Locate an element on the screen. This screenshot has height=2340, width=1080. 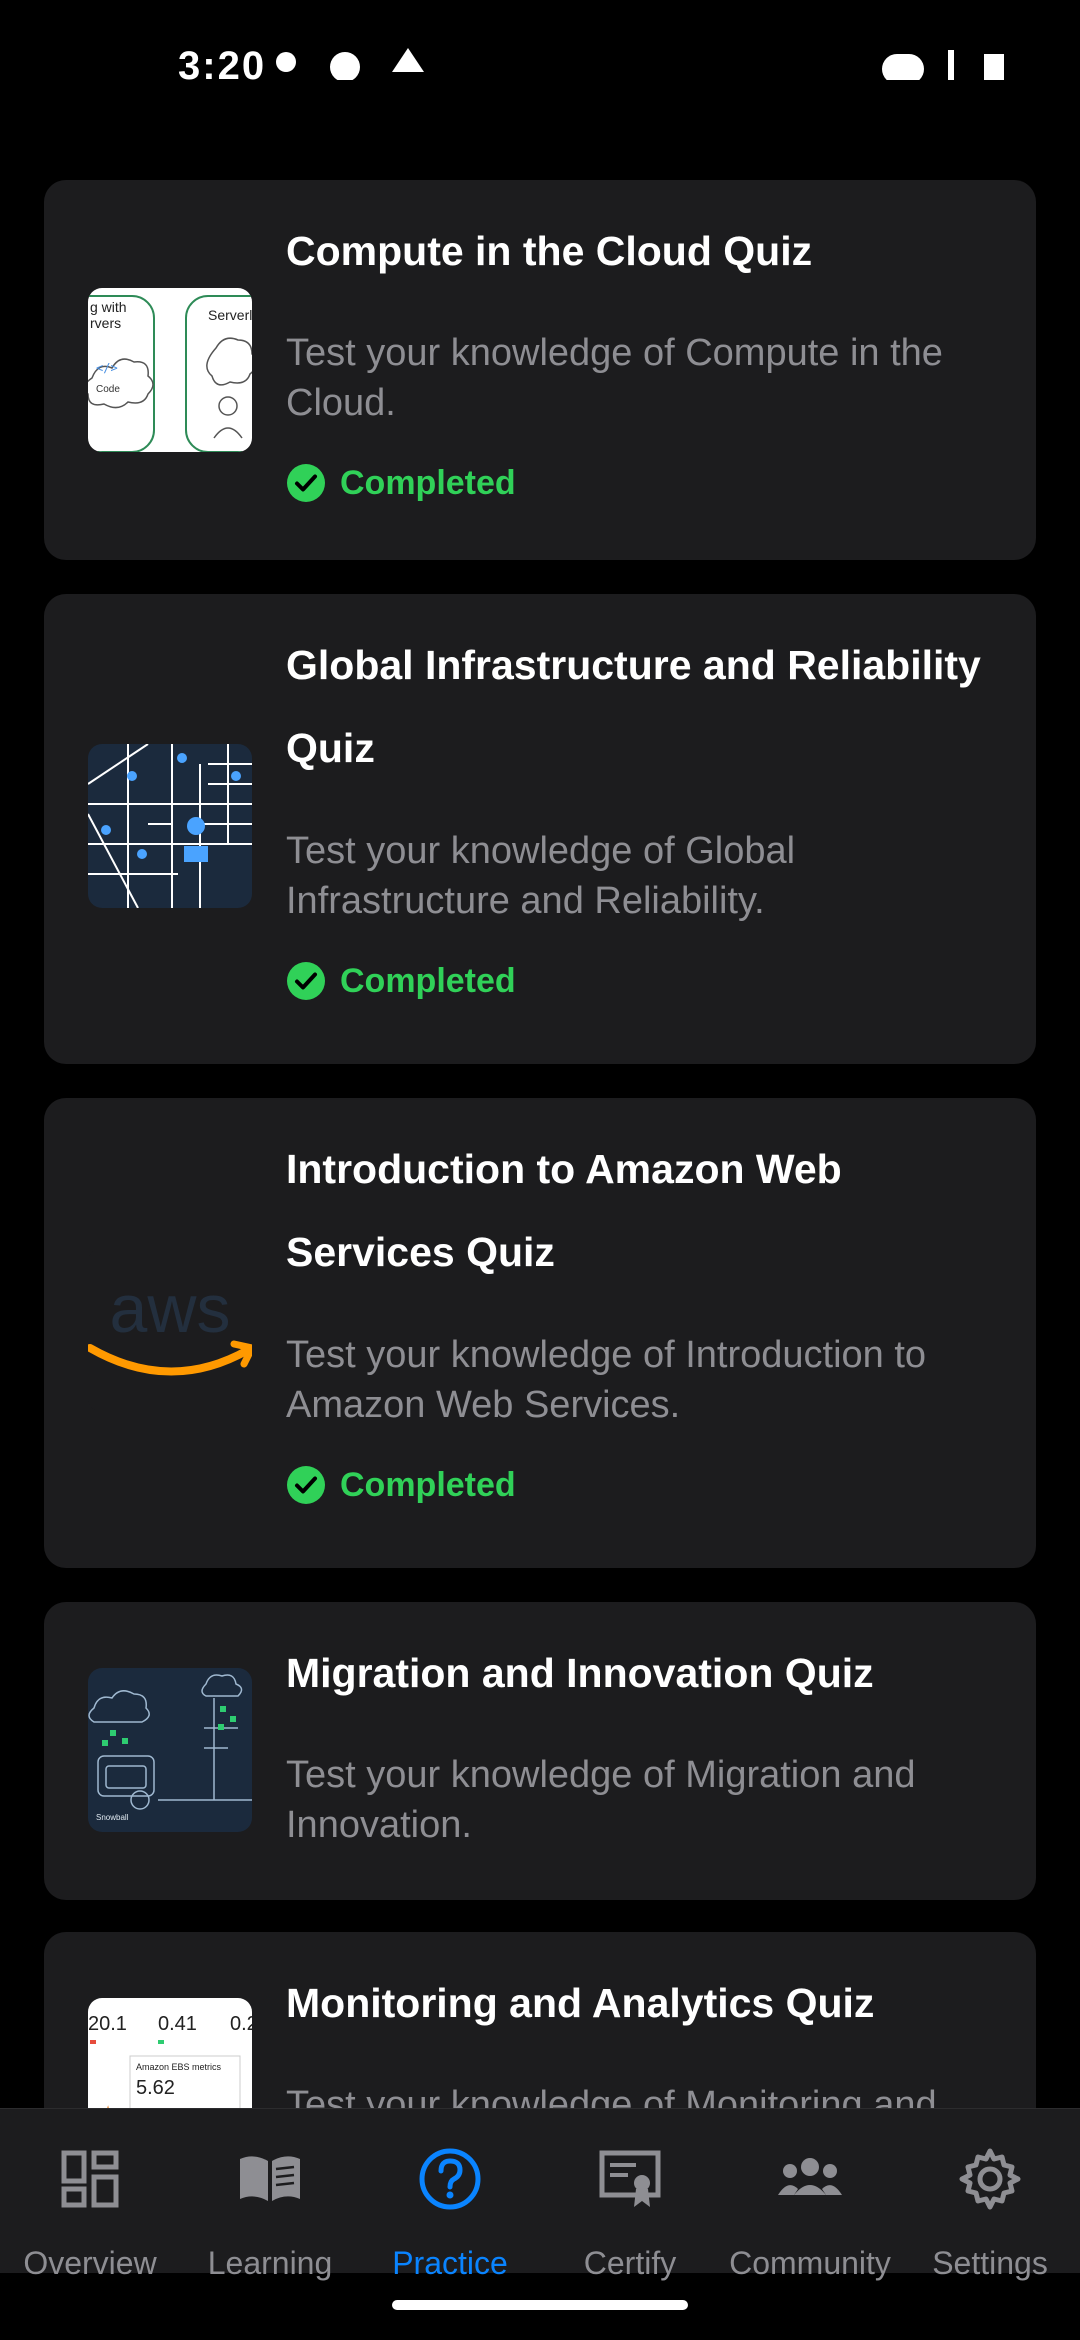
network-icon is located at coordinates (408, 60).